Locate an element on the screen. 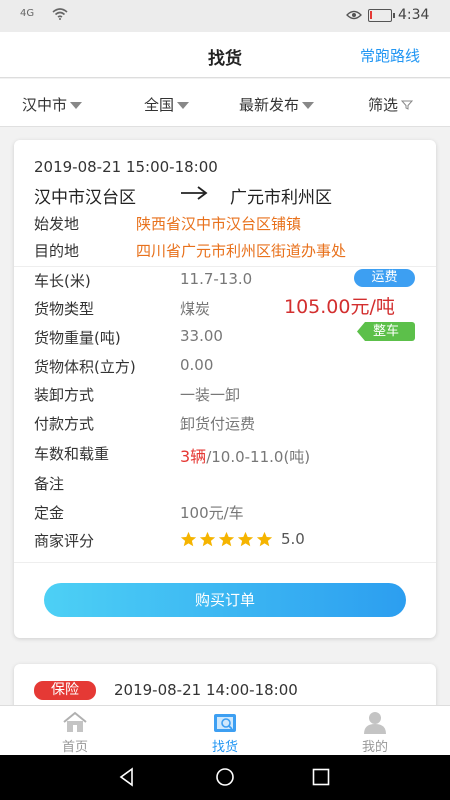  tab-label: 首页 is located at coordinates (74, 747).